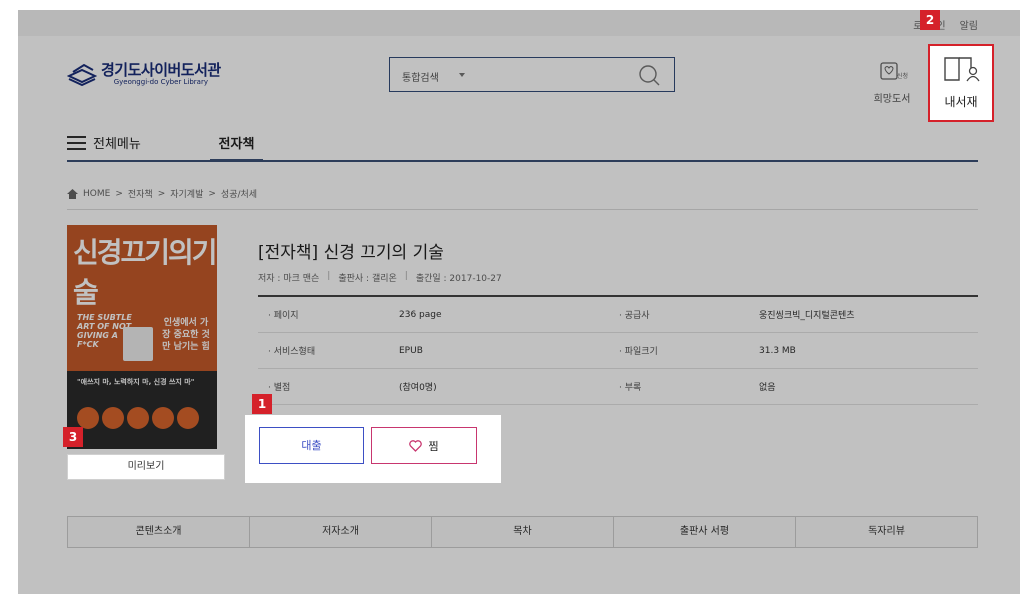 Image resolution: width=1029 pixels, height=604 pixels. I want to click on info-key: · 페이지, so click(283, 316).